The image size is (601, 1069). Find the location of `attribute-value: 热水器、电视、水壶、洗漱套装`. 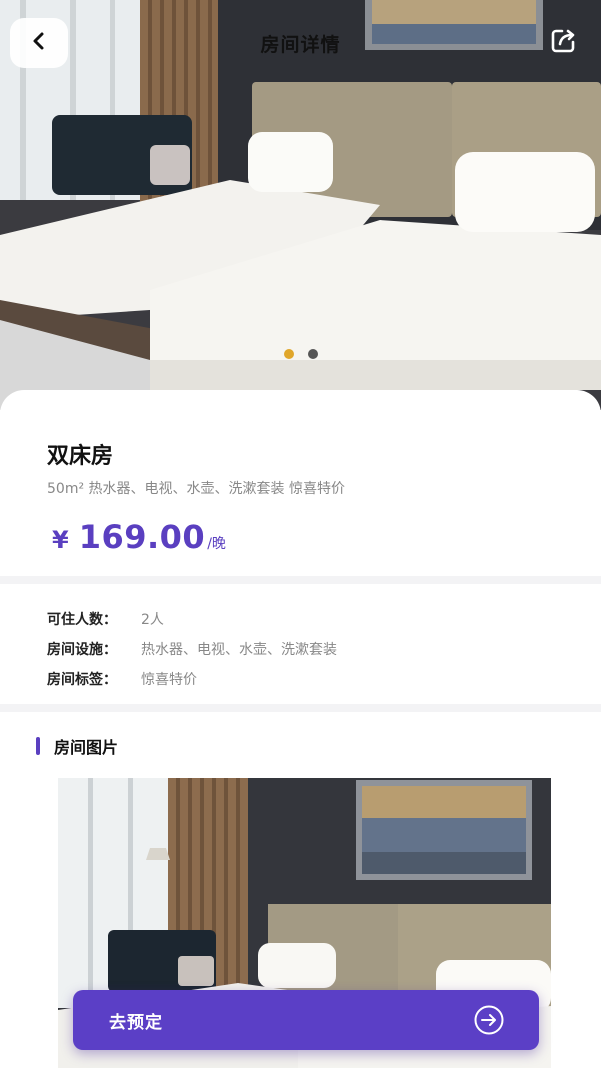

attribute-value: 热水器、电视、水壶、洗漱套装 is located at coordinates (239, 650).